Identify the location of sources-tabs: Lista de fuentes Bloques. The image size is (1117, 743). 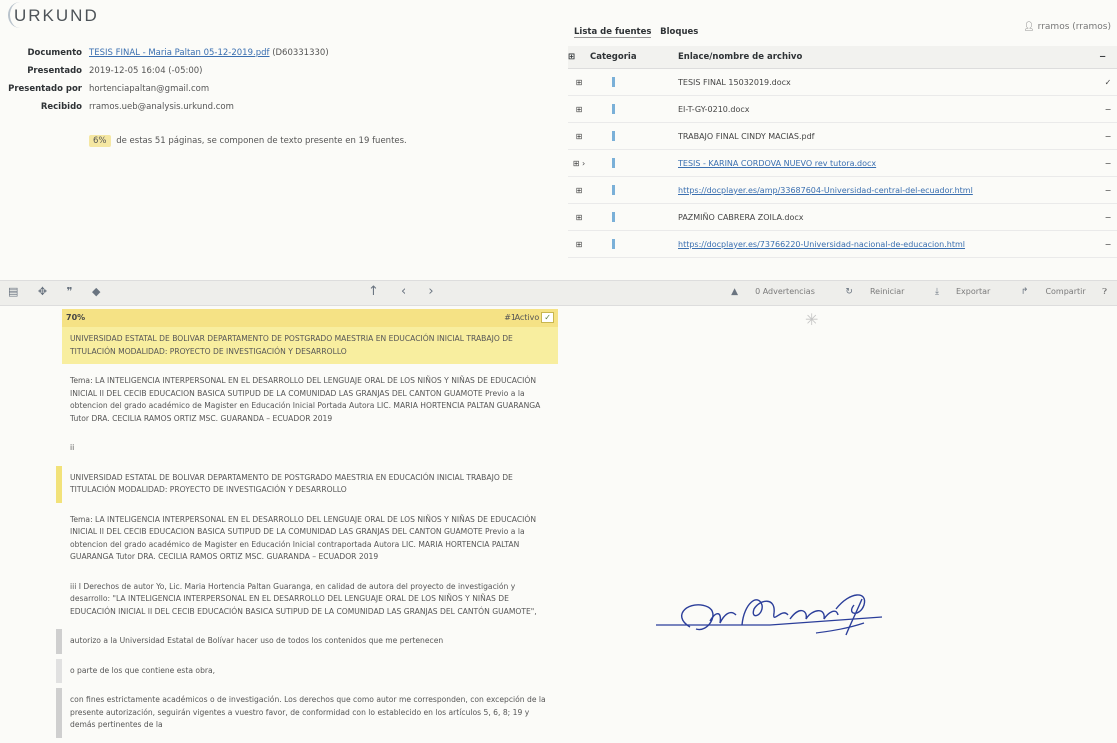
(639, 32).